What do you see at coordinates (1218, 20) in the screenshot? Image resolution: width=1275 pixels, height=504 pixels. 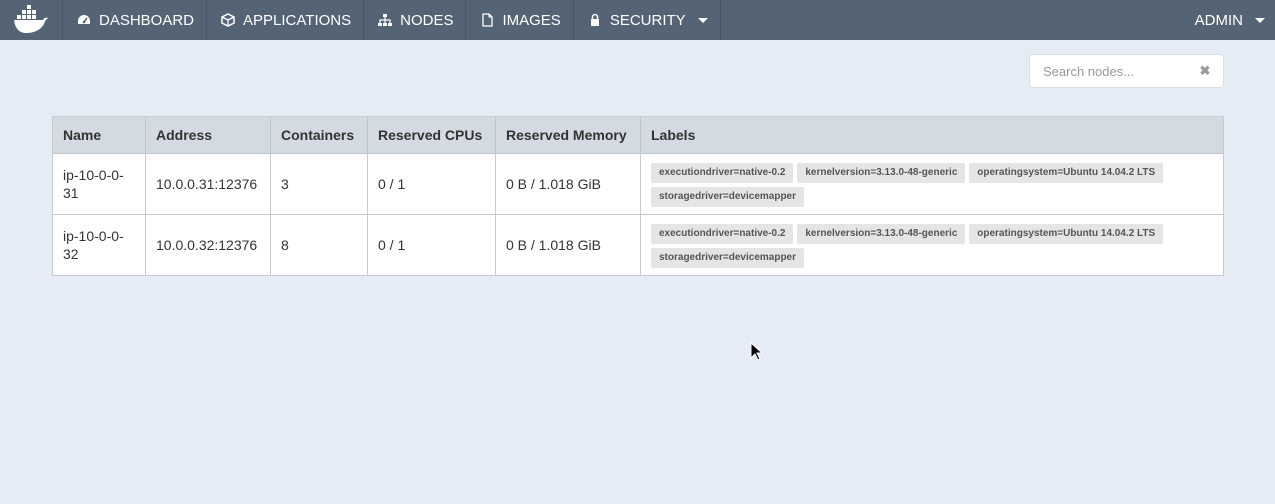 I see `user-name: ADMIN` at bounding box center [1218, 20].